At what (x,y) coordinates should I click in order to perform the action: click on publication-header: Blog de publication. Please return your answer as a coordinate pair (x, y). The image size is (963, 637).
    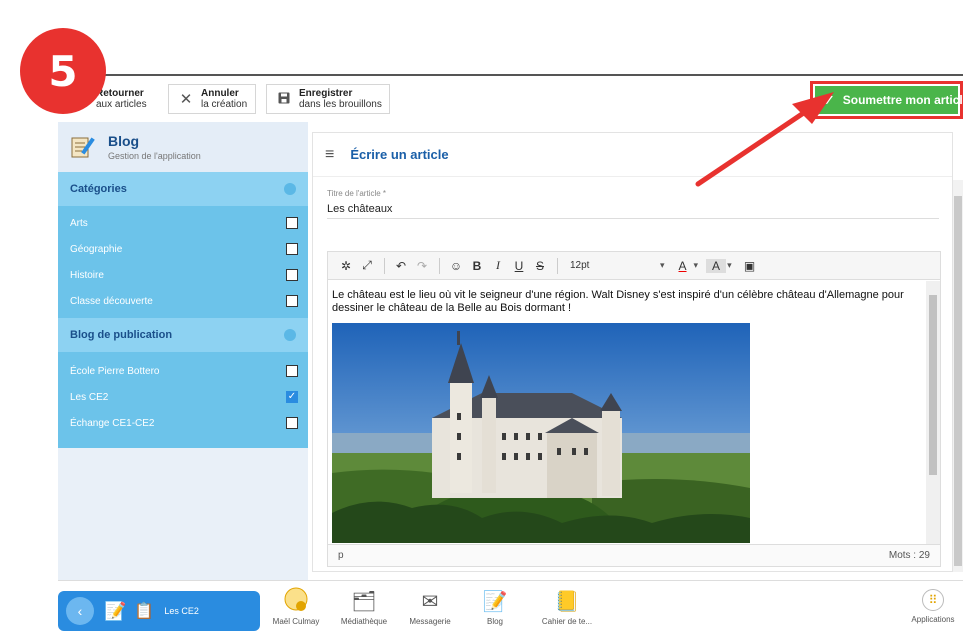
    Looking at the image, I should click on (183, 335).